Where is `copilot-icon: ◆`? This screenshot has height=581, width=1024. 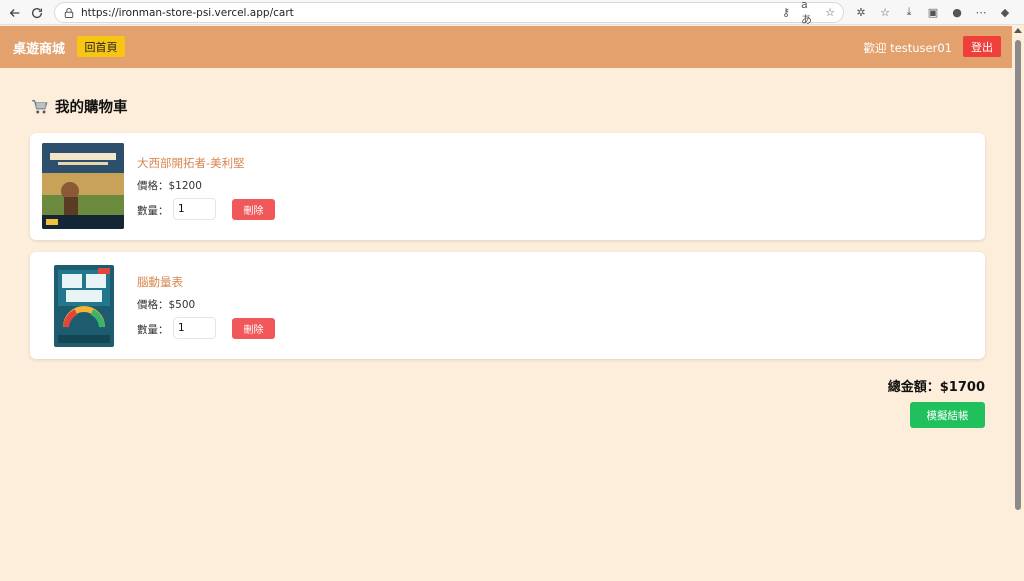
copilot-icon: ◆ is located at coordinates (1005, 12).